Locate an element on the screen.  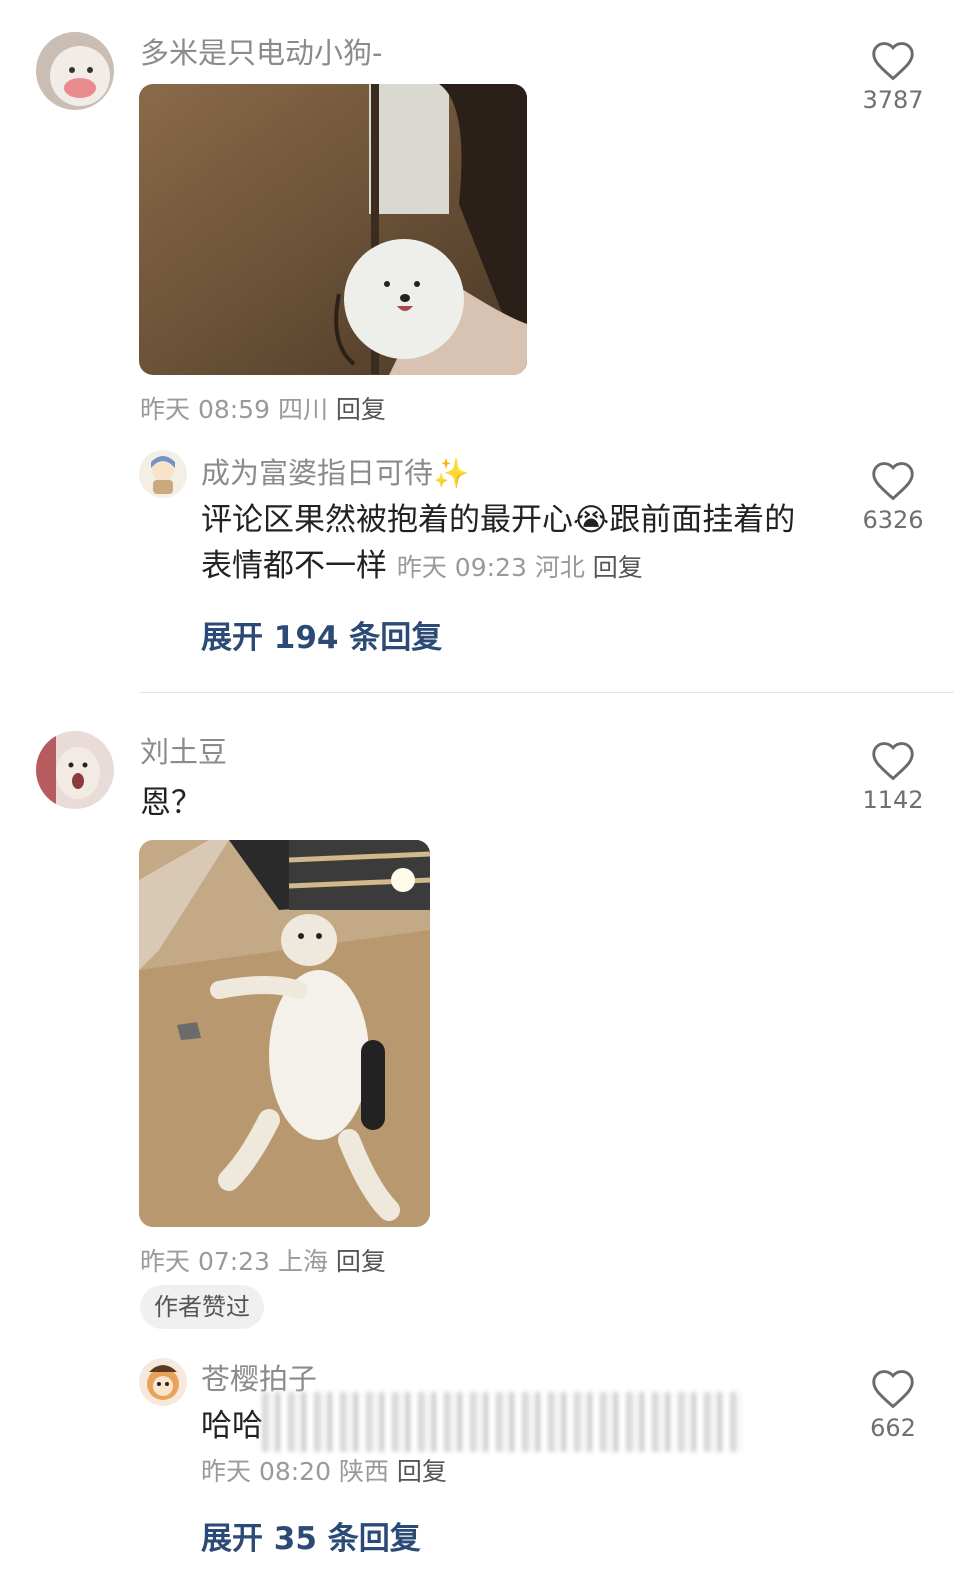
like-button: 1142 is located at coordinates (893, 777).